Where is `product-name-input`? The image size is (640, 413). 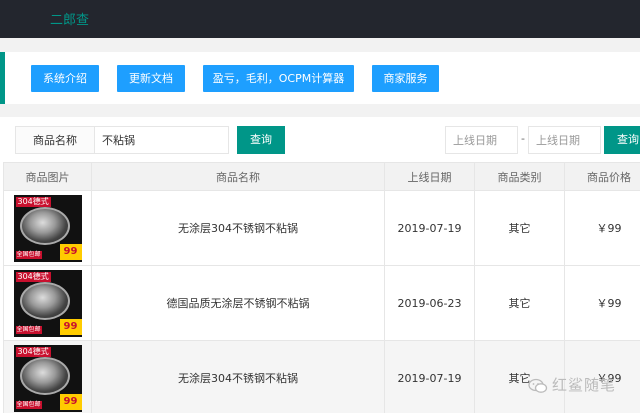 product-name-input is located at coordinates (161, 140).